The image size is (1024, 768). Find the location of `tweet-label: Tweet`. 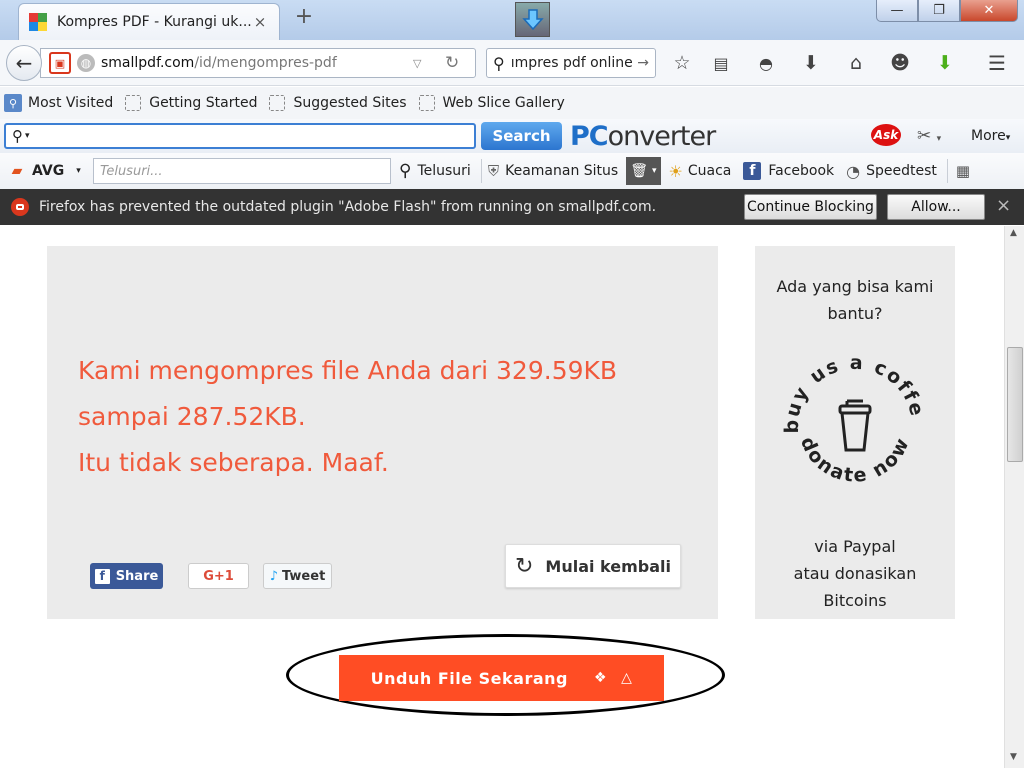

tweet-label: Tweet is located at coordinates (303, 576).